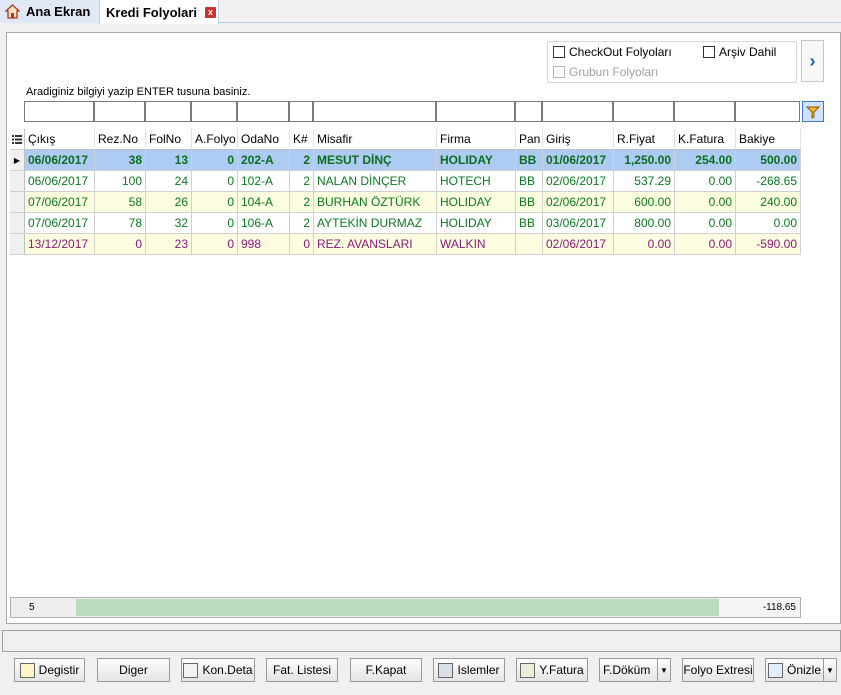  What do you see at coordinates (169, 244) in the screenshot?
I see `cell-folno: 23` at bounding box center [169, 244].